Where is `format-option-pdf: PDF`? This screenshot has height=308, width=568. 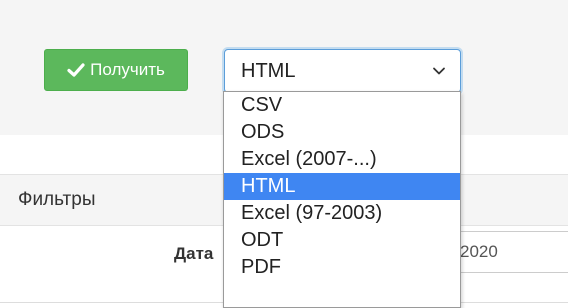
format-option-pdf: PDF is located at coordinates (342, 267).